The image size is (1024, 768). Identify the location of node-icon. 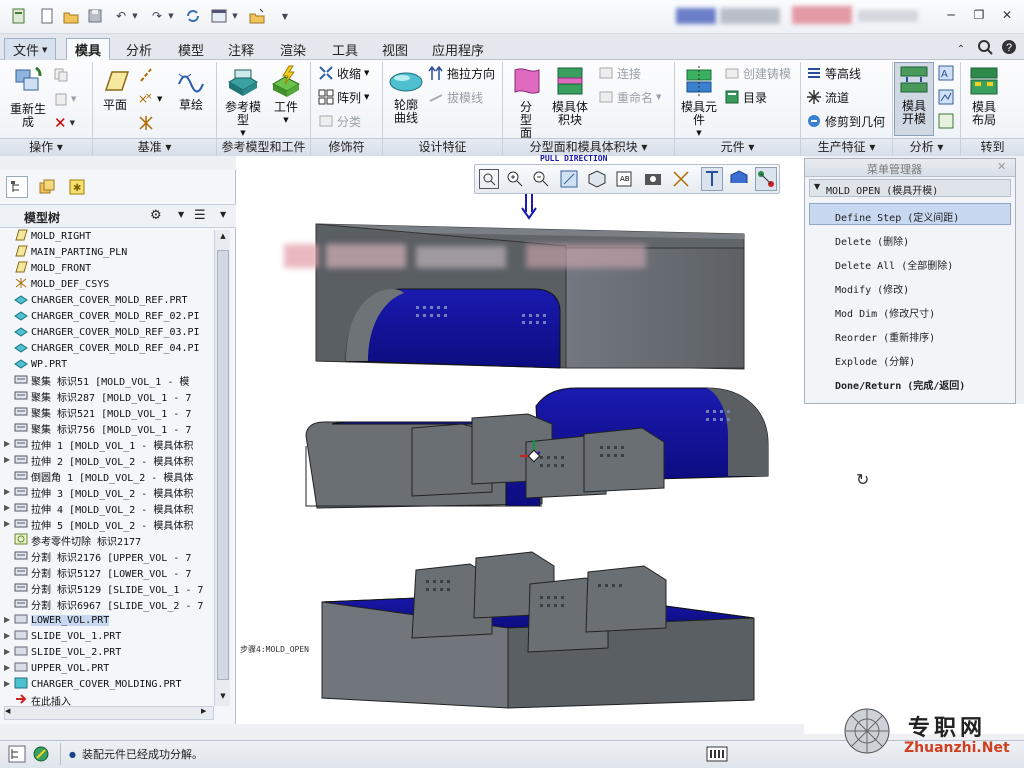
(766, 179).